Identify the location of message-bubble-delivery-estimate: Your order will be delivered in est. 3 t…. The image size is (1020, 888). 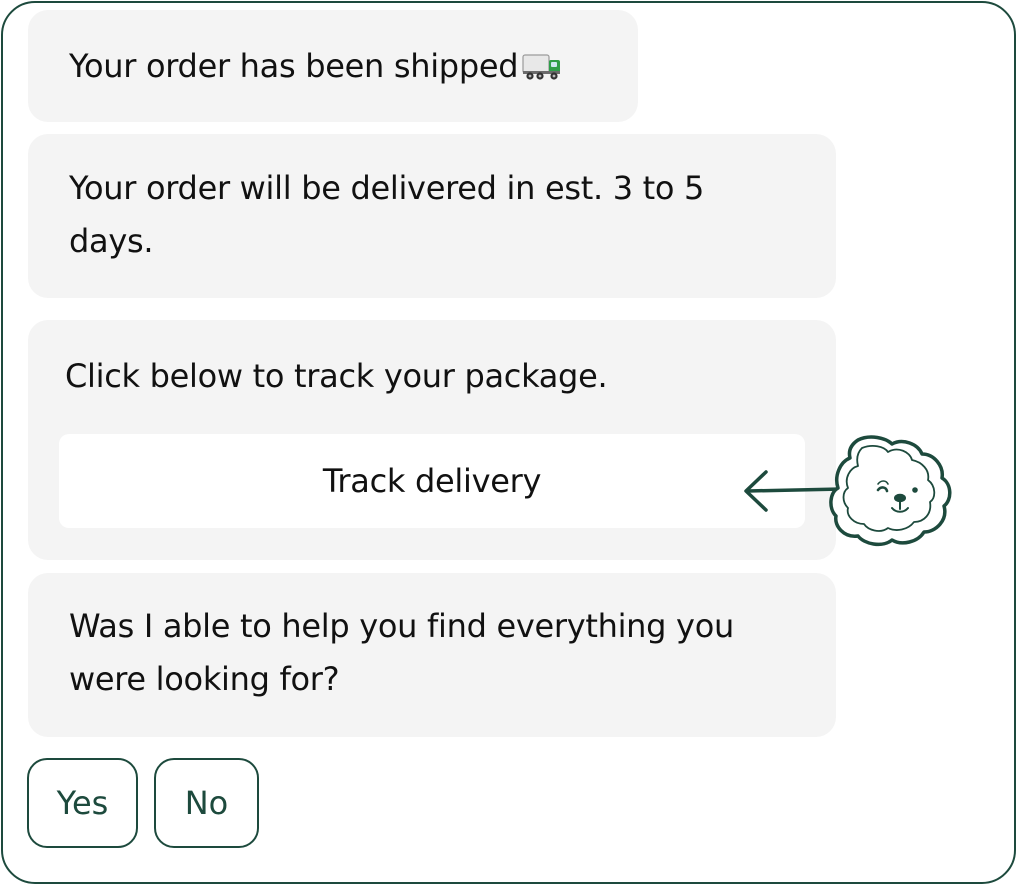
(432, 216).